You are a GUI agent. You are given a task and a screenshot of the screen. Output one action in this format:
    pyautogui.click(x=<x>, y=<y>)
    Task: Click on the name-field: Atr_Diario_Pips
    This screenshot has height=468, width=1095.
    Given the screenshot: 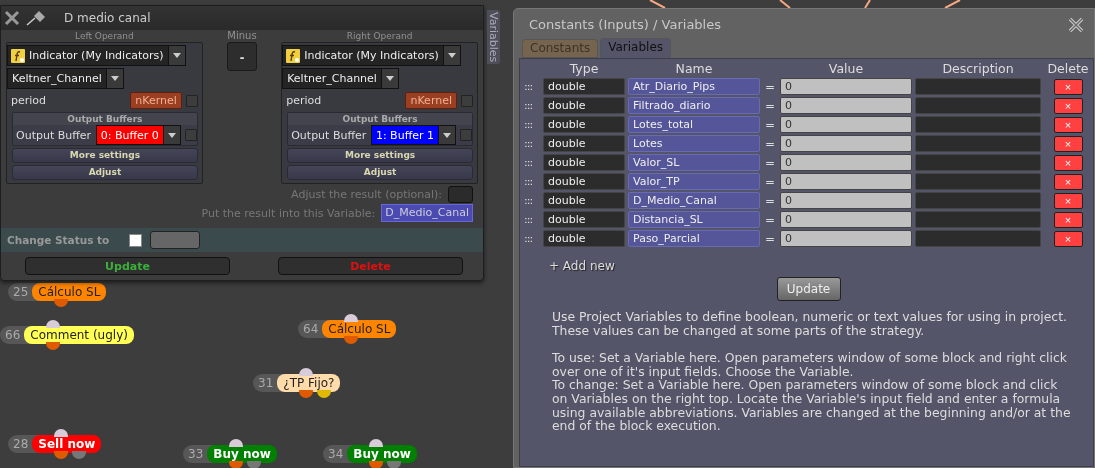 What is the action you would take?
    pyautogui.click(x=694, y=86)
    